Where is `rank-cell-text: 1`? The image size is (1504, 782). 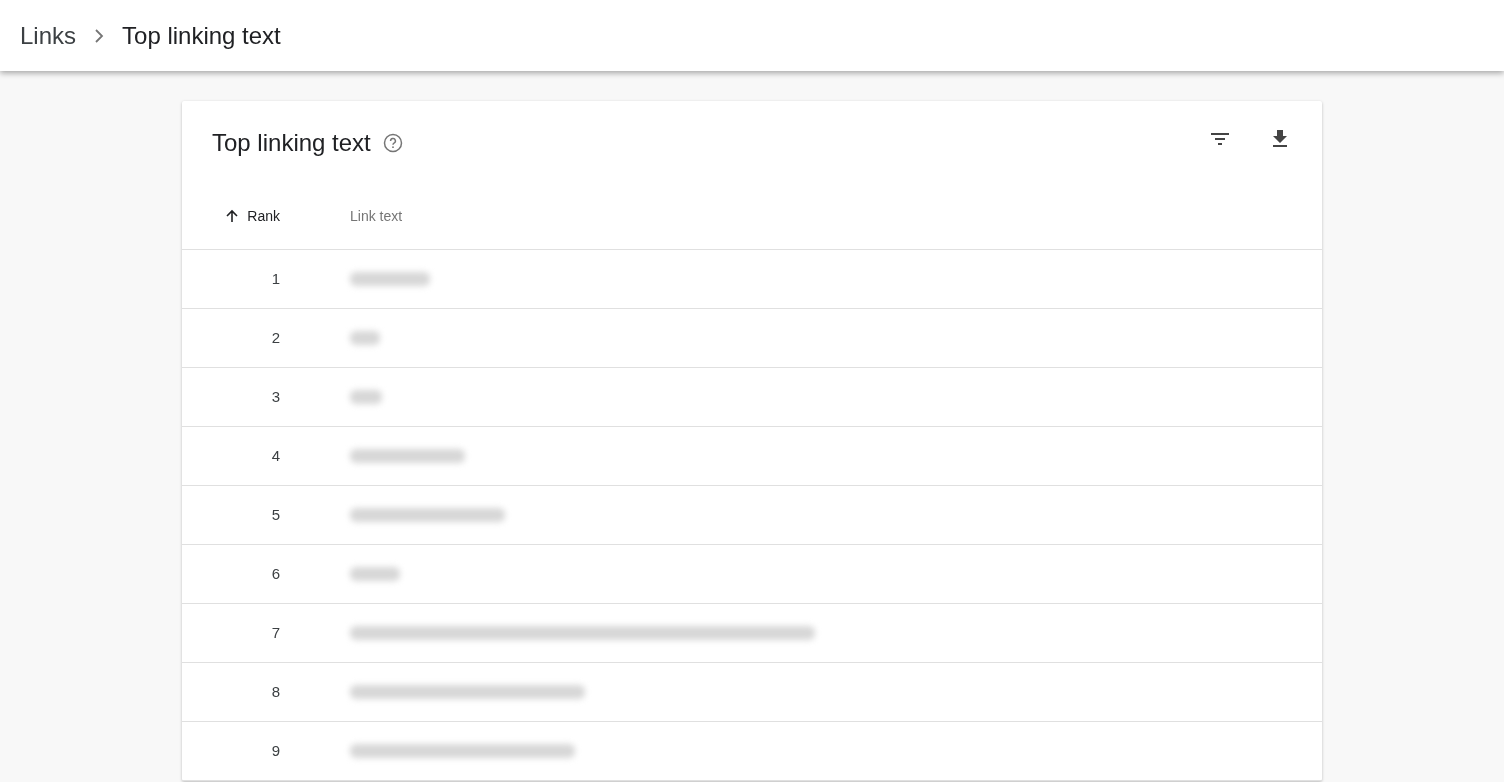
rank-cell-text: 1 is located at coordinates (275, 278).